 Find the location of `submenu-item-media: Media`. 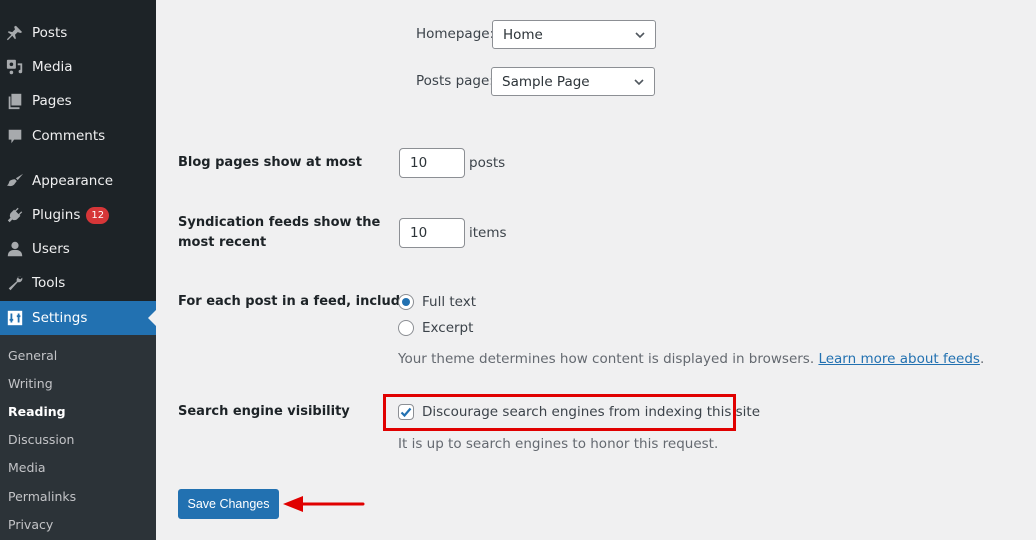

submenu-item-media: Media is located at coordinates (27, 467).